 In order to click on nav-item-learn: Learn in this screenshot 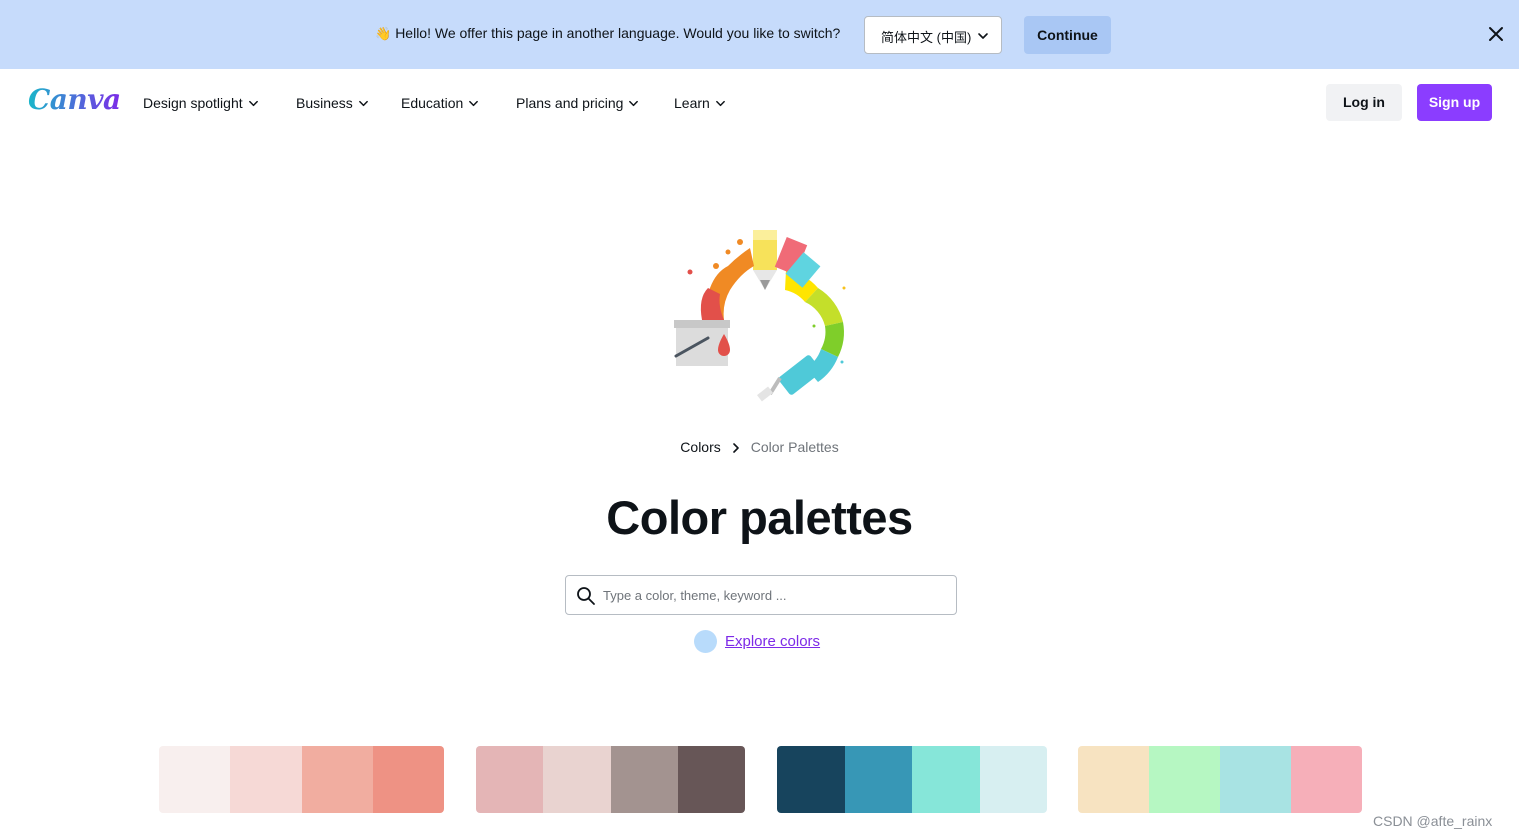, I will do `click(700, 103)`.